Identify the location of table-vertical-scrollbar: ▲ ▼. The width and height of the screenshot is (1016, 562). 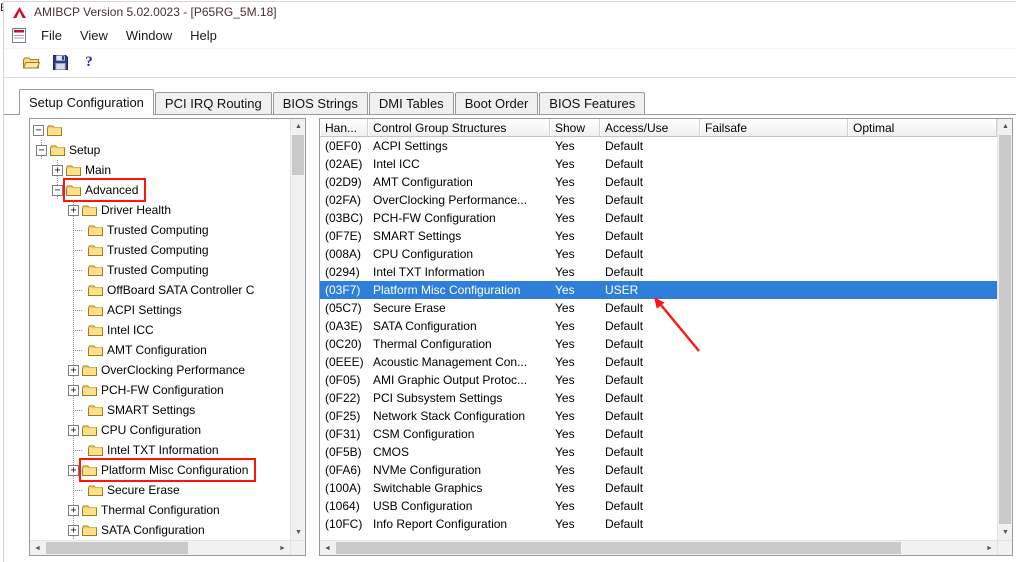
(1004, 329).